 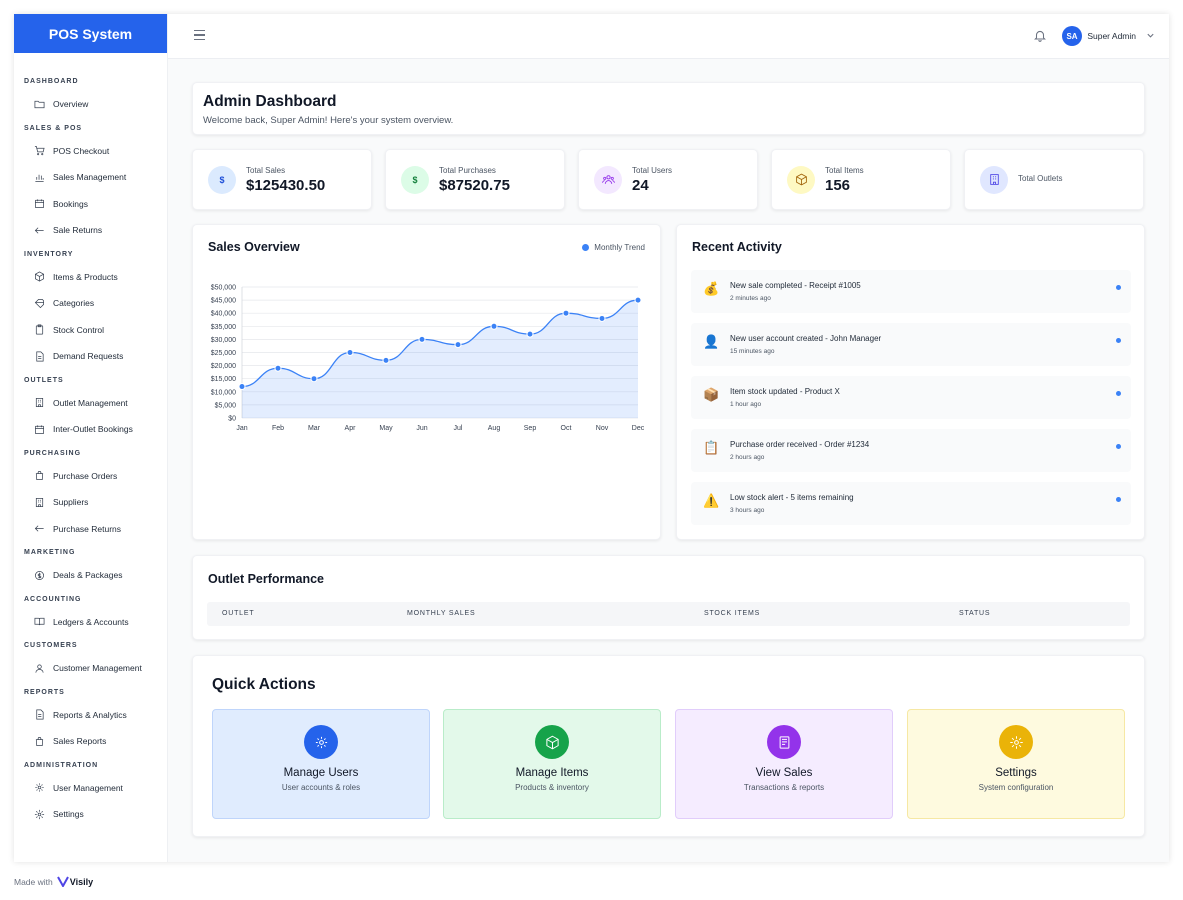 I want to click on sidebar-item-items-products: Items & Products, so click(x=90, y=277).